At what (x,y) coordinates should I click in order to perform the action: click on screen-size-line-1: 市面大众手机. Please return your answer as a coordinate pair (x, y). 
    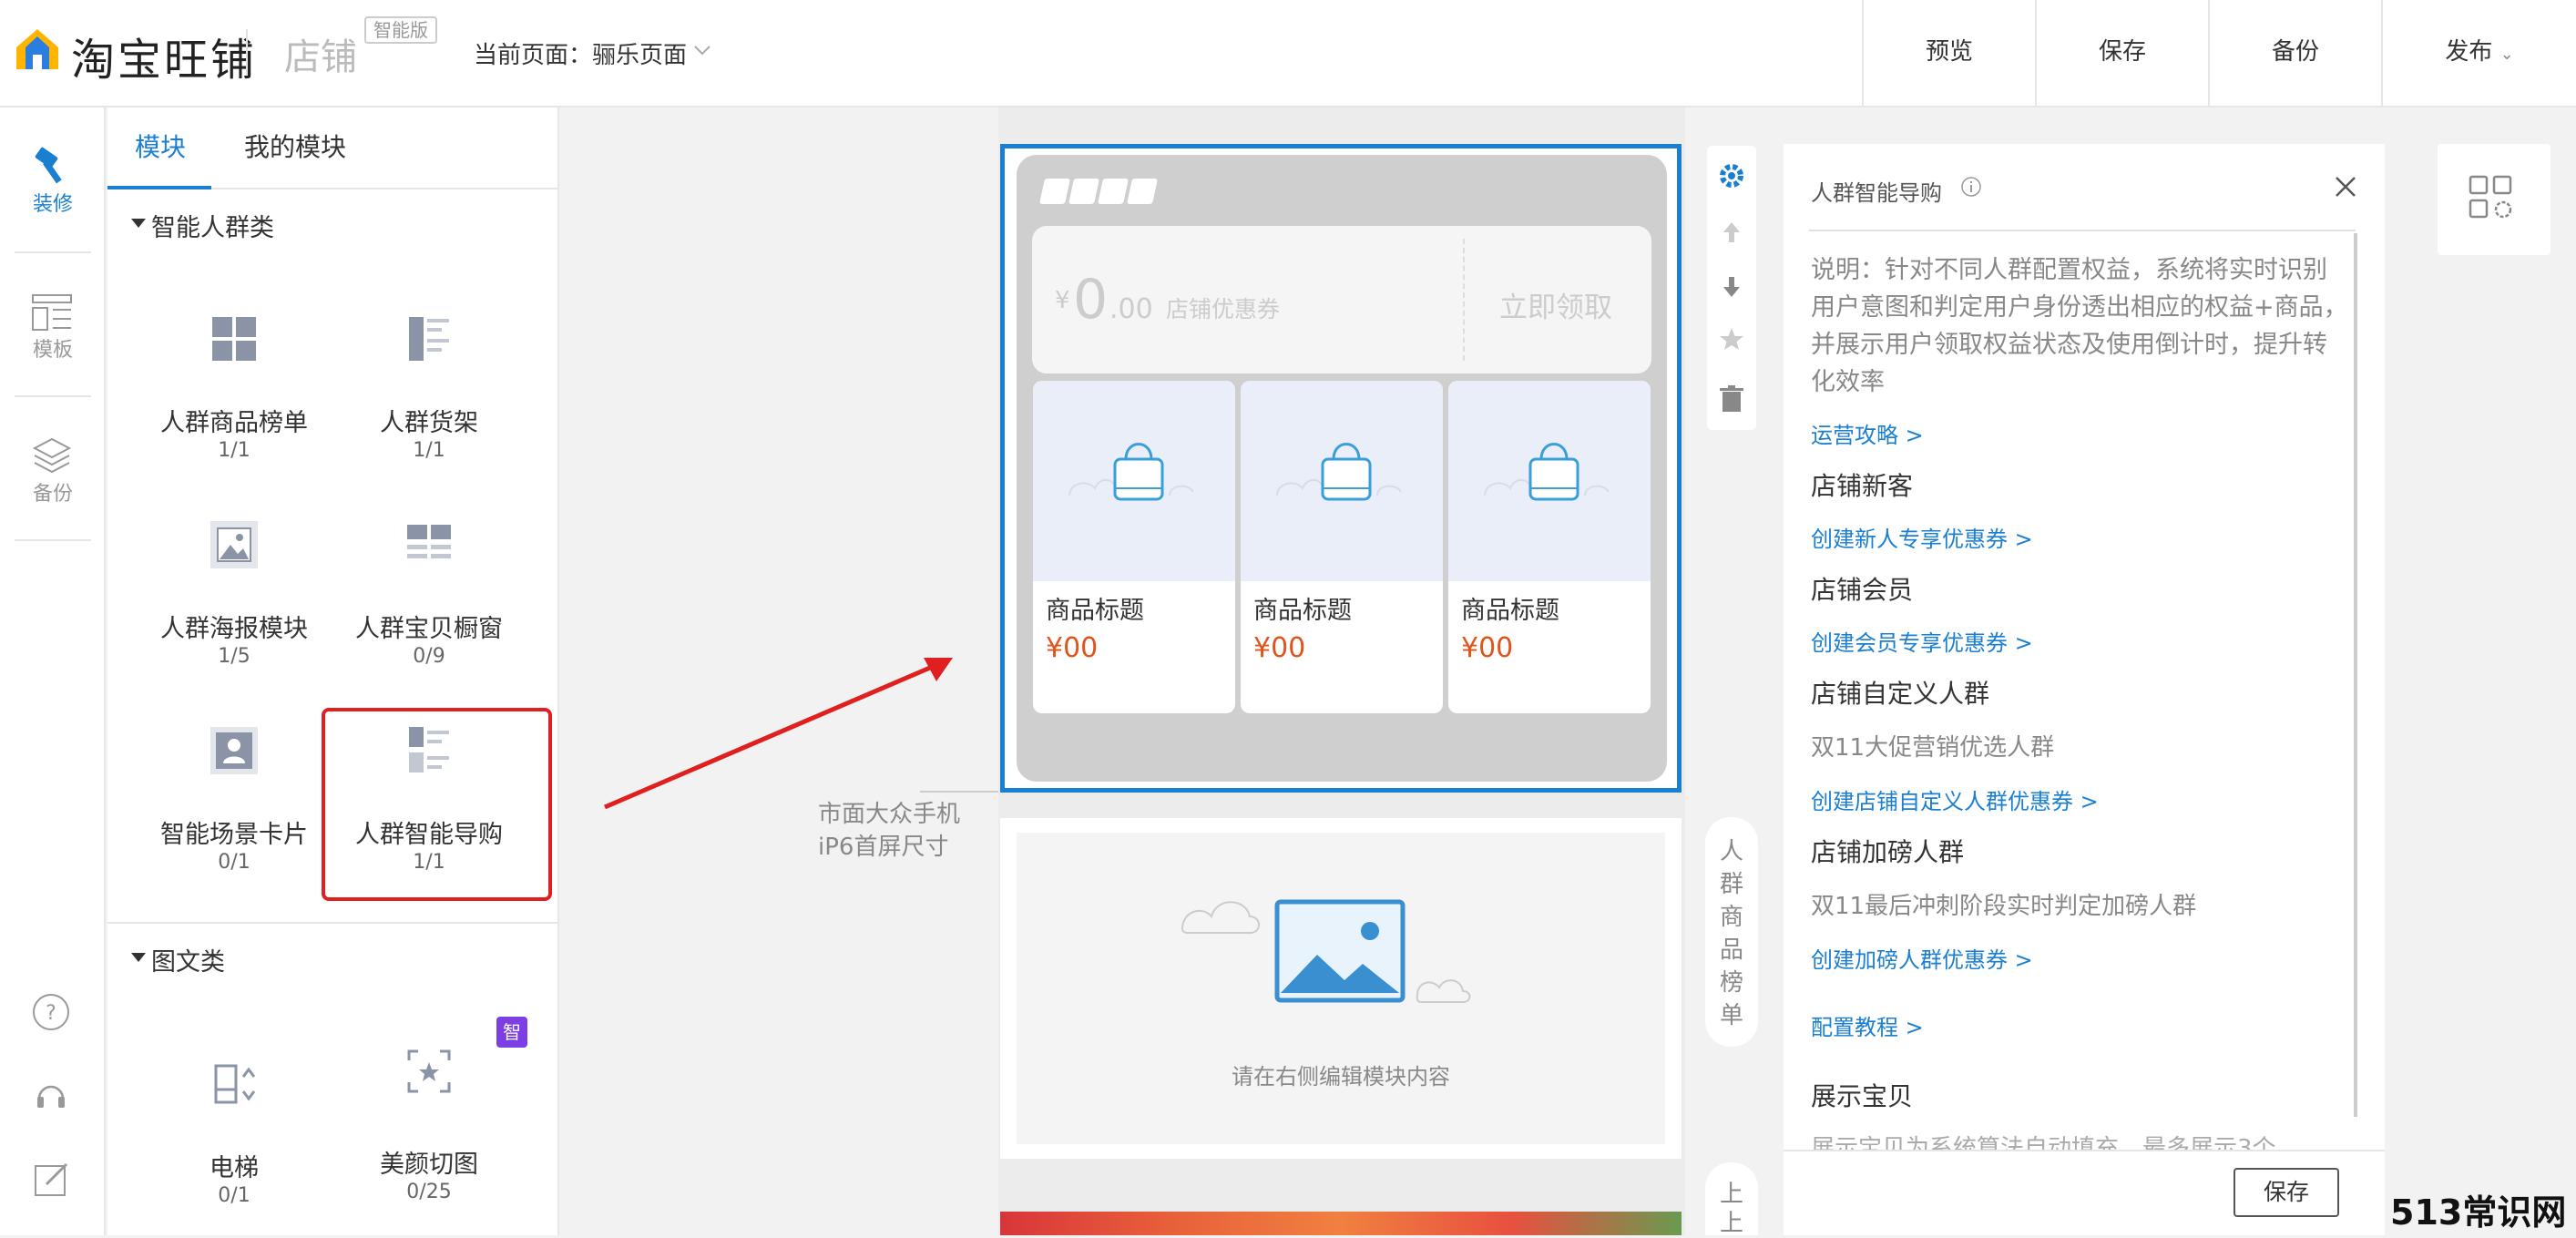
    Looking at the image, I should click on (890, 814).